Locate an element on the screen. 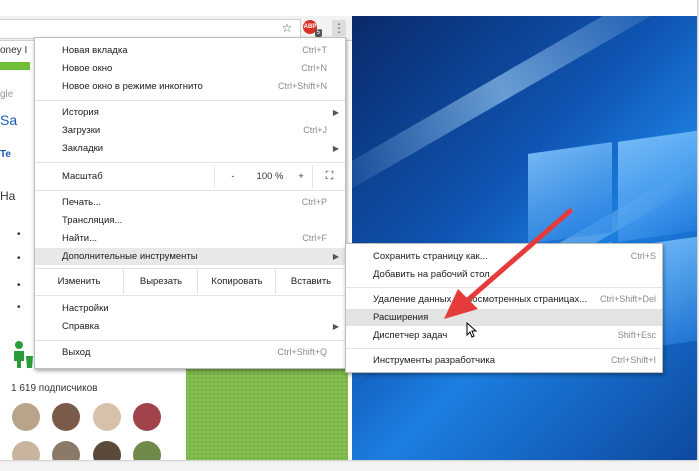 The image size is (699, 471). menu-item-exit: Выход Ctrl+Shift+Q is located at coordinates (190, 352).